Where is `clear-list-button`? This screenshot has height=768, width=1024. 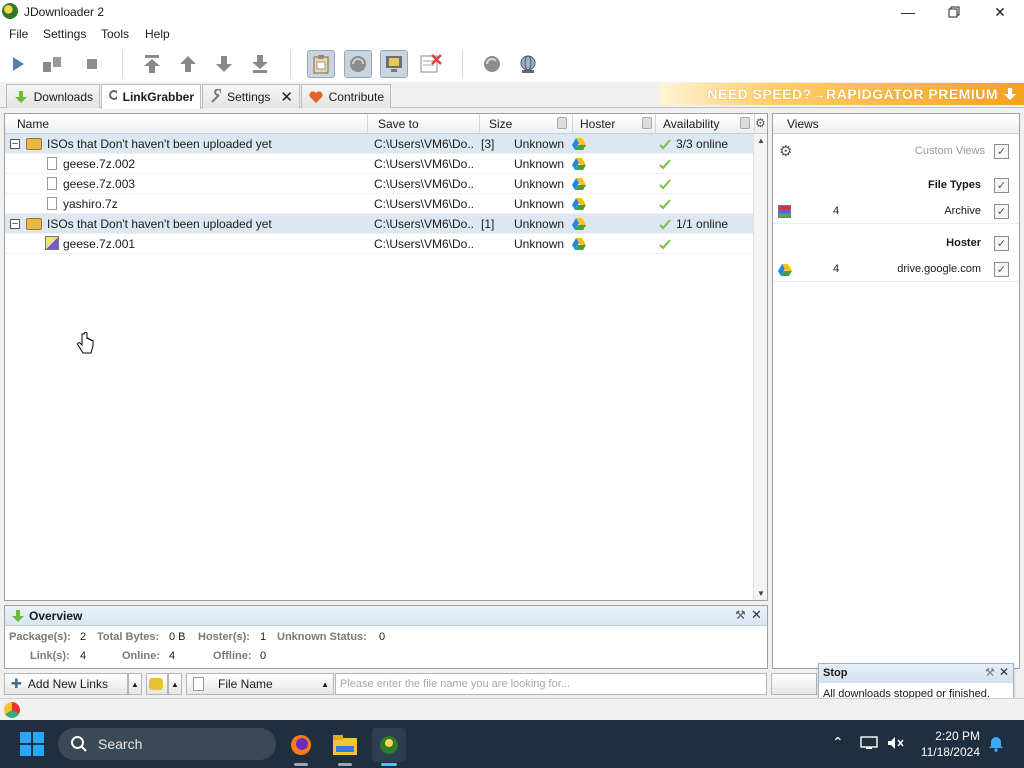 clear-list-button is located at coordinates (431, 64).